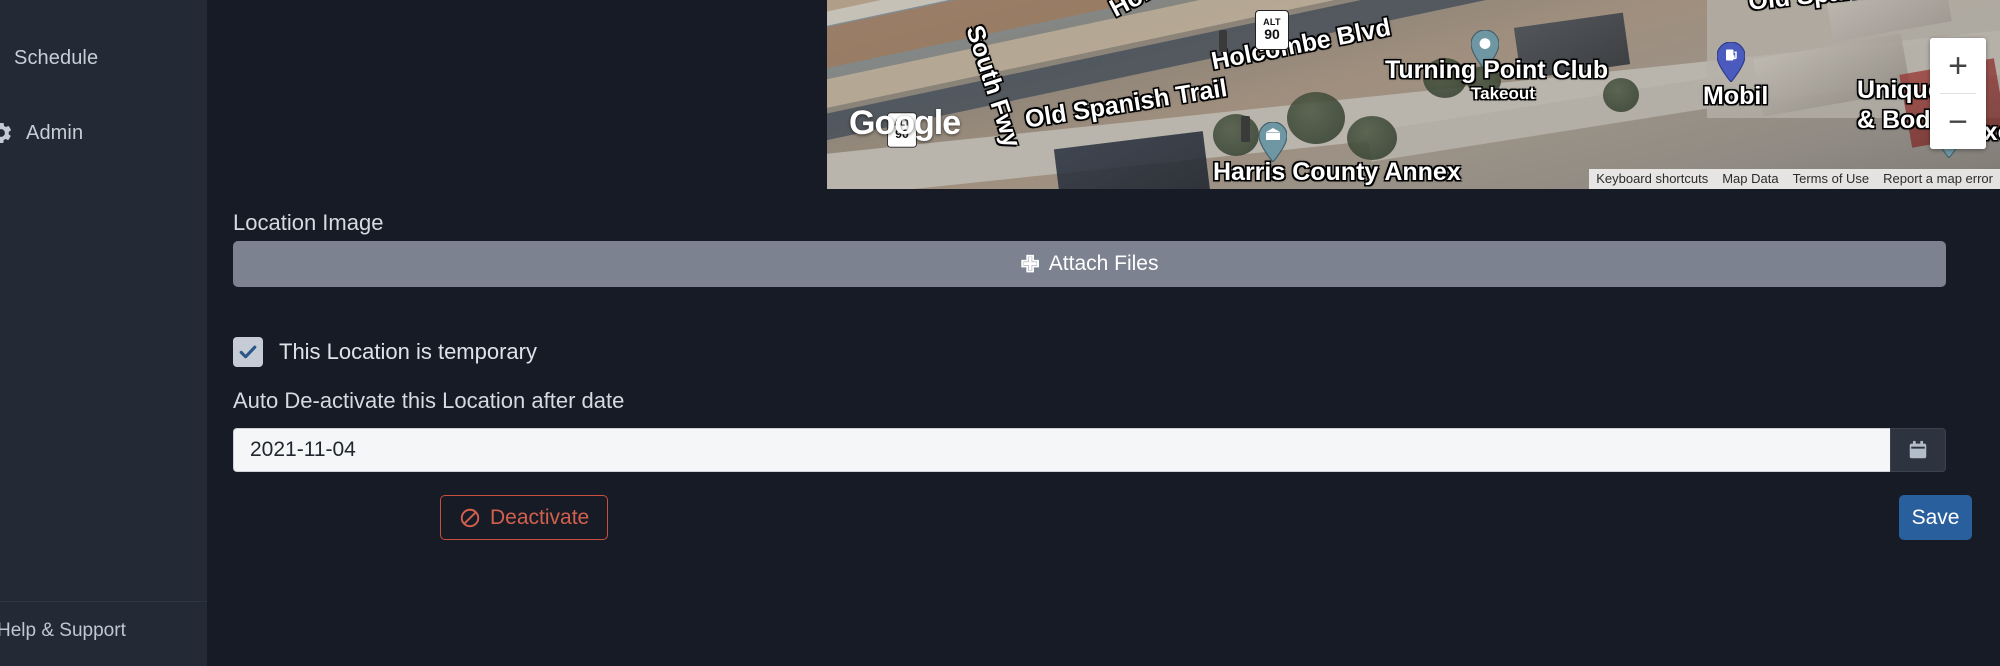  Describe the element at coordinates (1750, 179) in the screenshot. I see `map-data-link: Map Data` at that location.